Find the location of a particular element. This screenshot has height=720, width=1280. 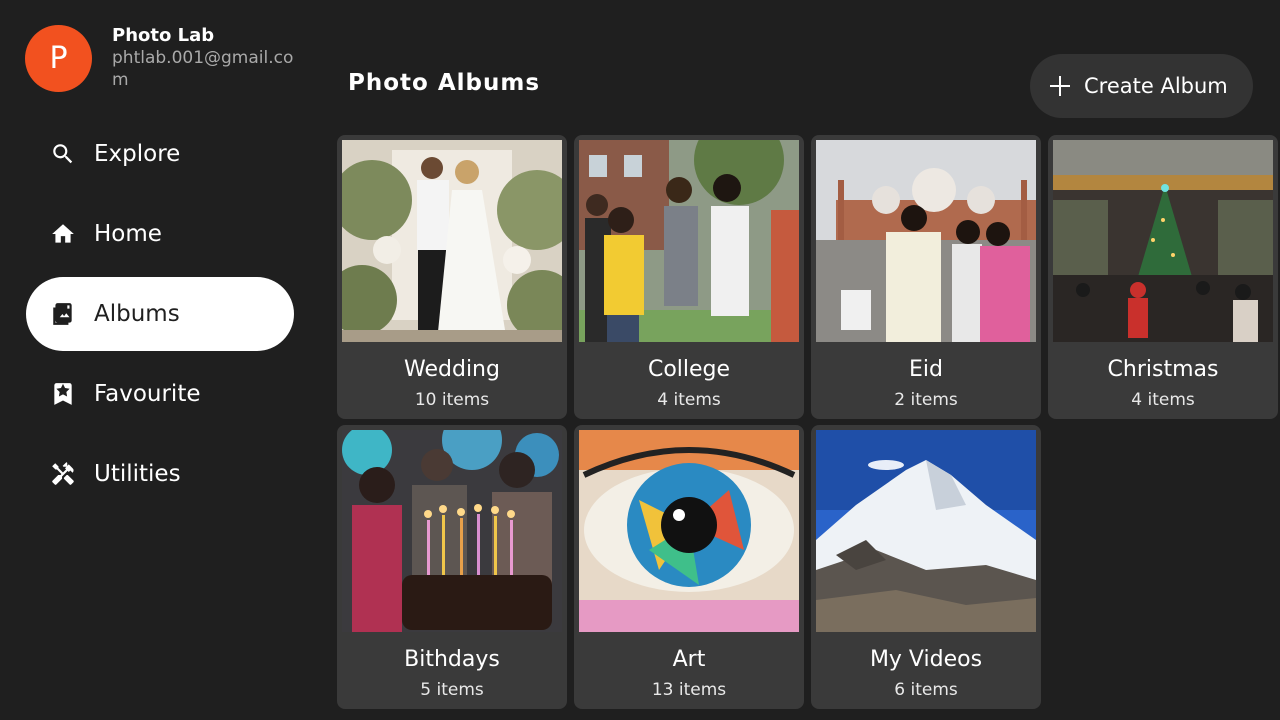

sidebar-item-label: Utilities is located at coordinates (137, 474).